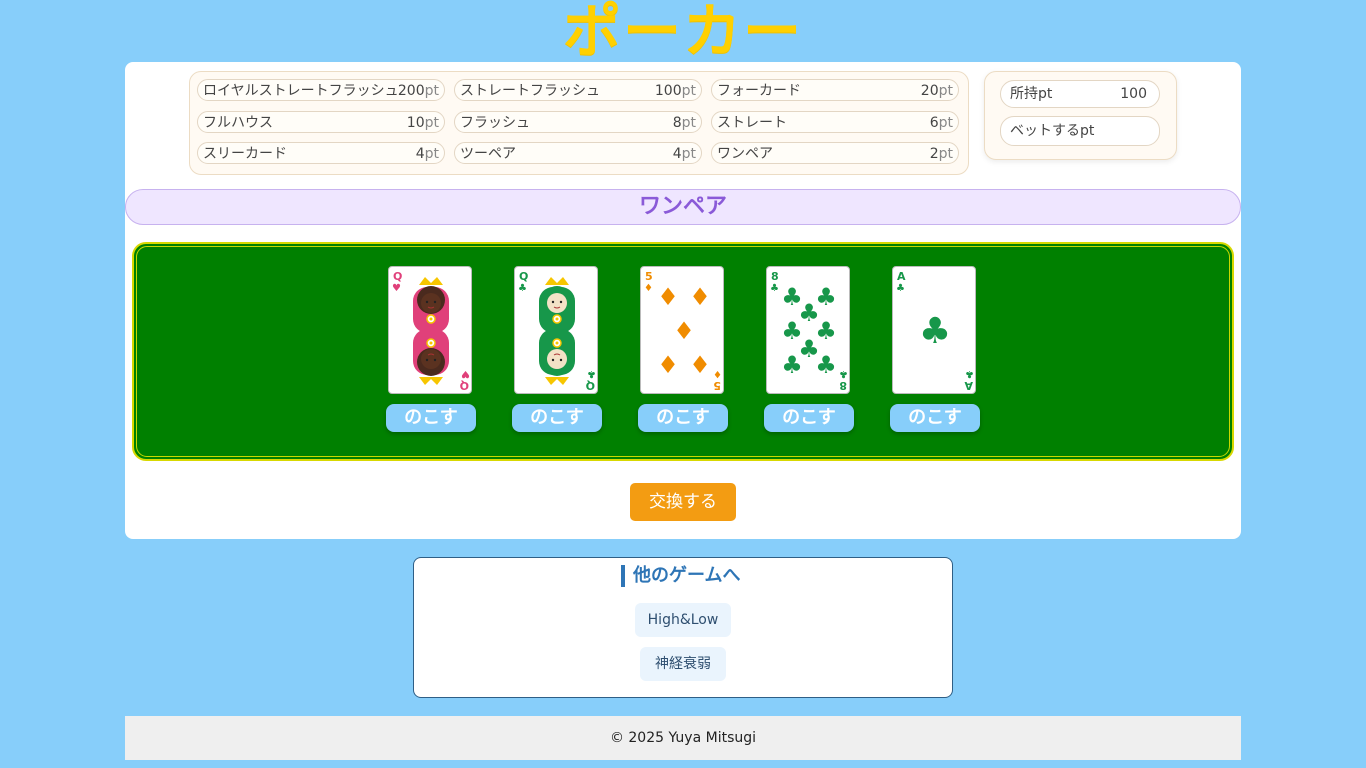 The image size is (1366, 768). I want to click on card-corner-bottom: 5♦, so click(717, 380).